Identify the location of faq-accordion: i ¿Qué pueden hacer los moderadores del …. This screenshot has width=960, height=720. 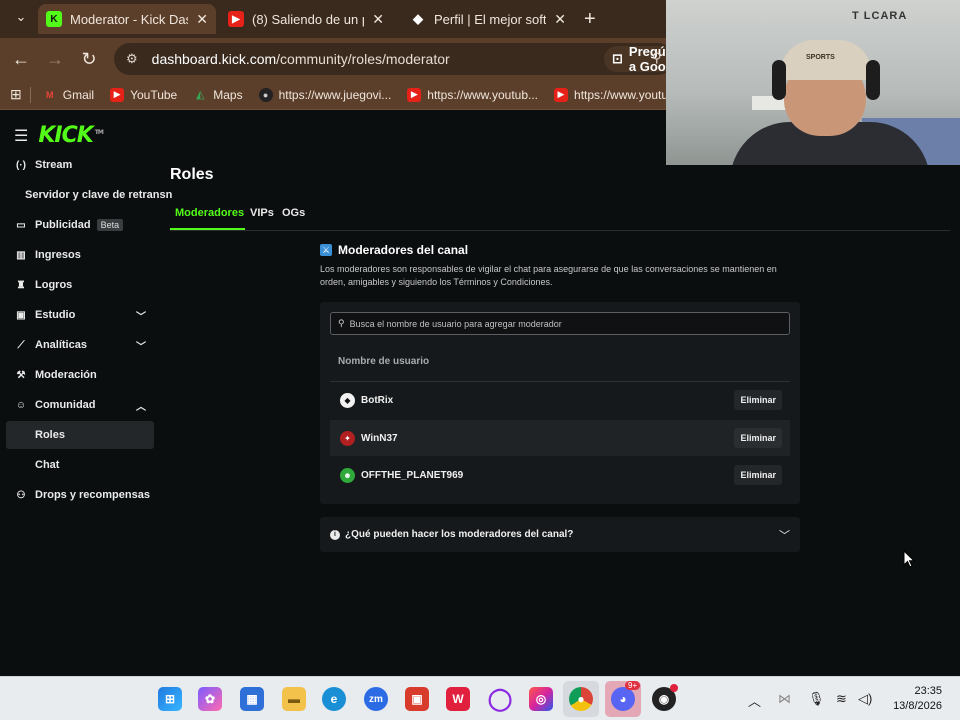
(560, 534).